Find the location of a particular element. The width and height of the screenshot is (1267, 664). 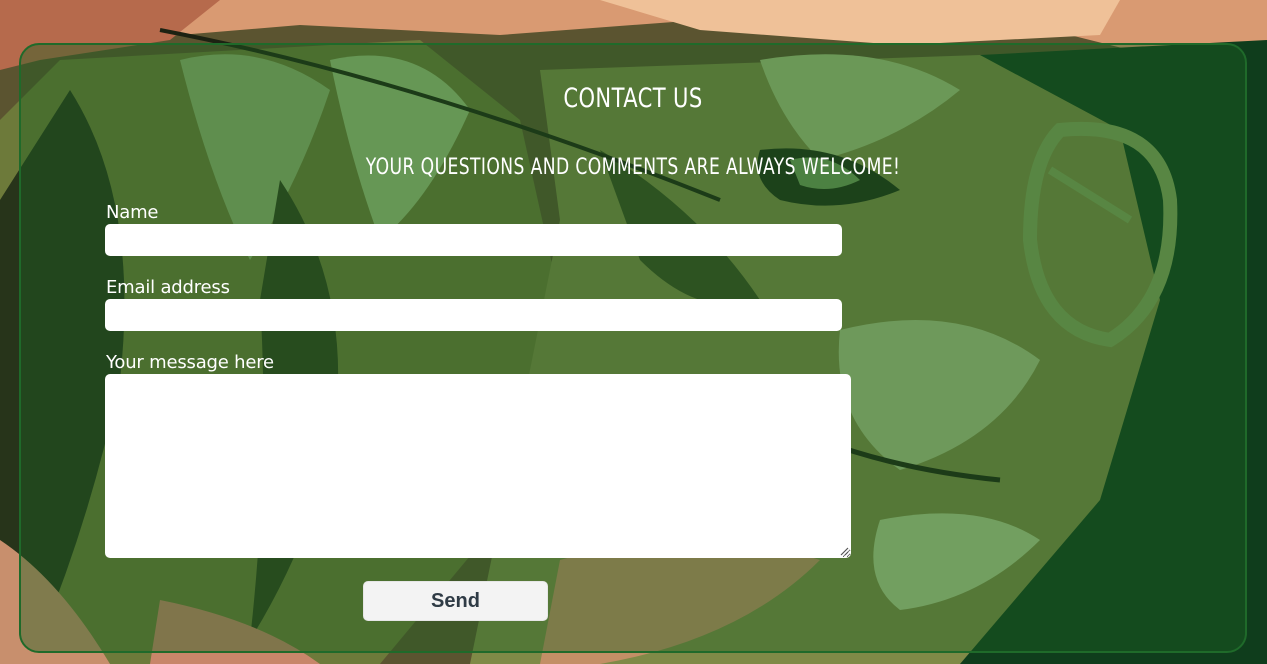

resize-grip-icon is located at coordinates (844, 551).